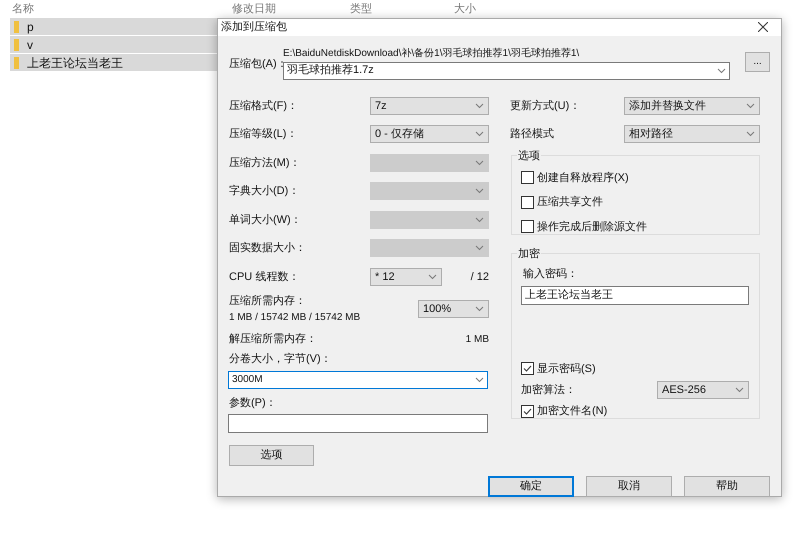  What do you see at coordinates (406, 277) in the screenshot?
I see `dropdown: * 12` at bounding box center [406, 277].